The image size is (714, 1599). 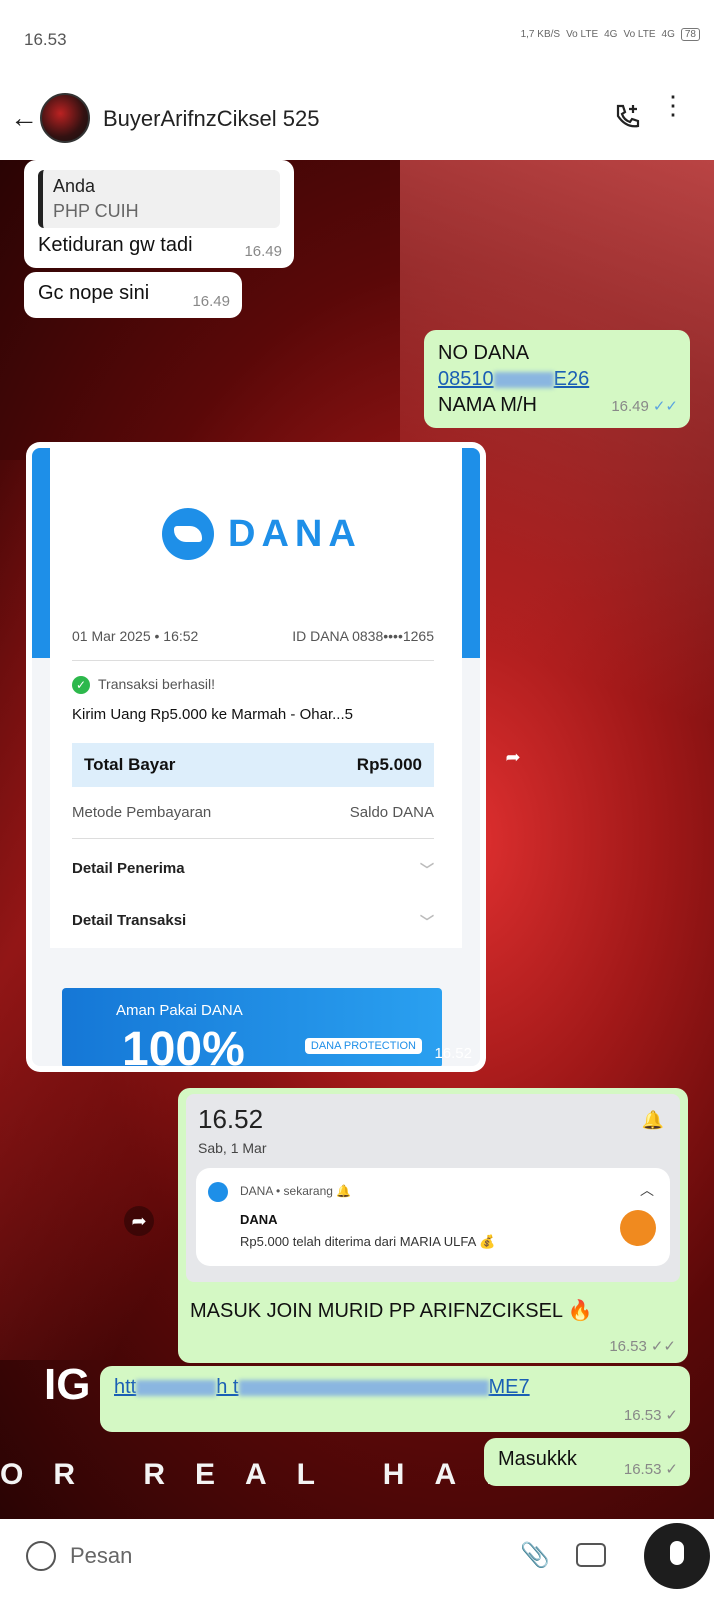 I want to click on dana-brand: DANA, so click(x=295, y=533).